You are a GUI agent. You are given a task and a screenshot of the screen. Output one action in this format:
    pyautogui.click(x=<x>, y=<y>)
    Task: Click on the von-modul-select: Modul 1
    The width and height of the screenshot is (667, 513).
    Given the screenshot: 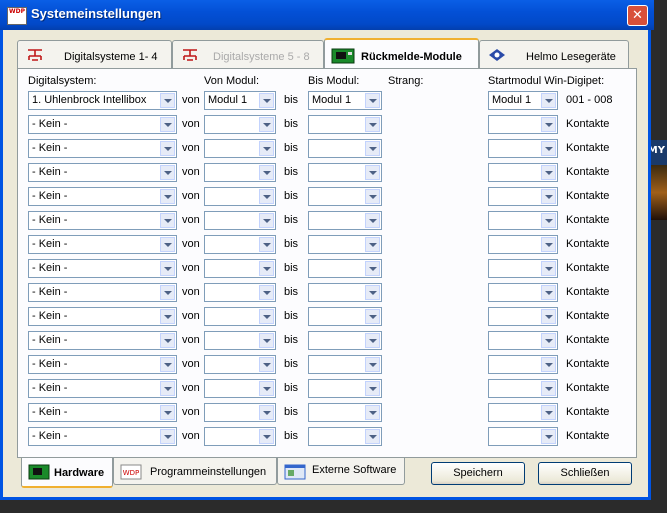 What is the action you would take?
    pyautogui.click(x=240, y=100)
    